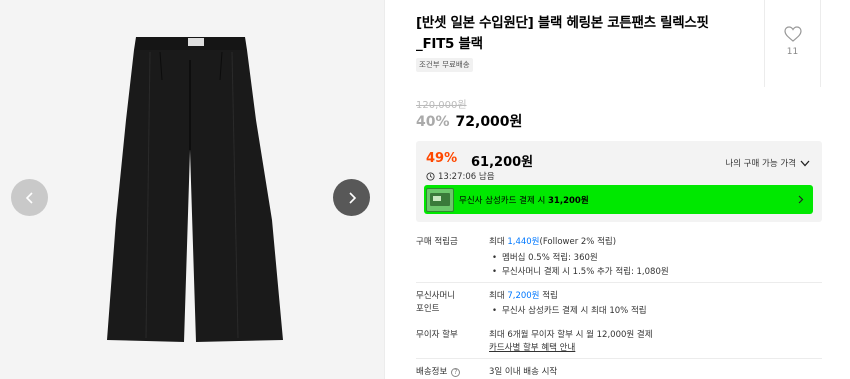 The height and width of the screenshot is (379, 850). What do you see at coordinates (792, 52) in the screenshot?
I see `like-count: 11` at bounding box center [792, 52].